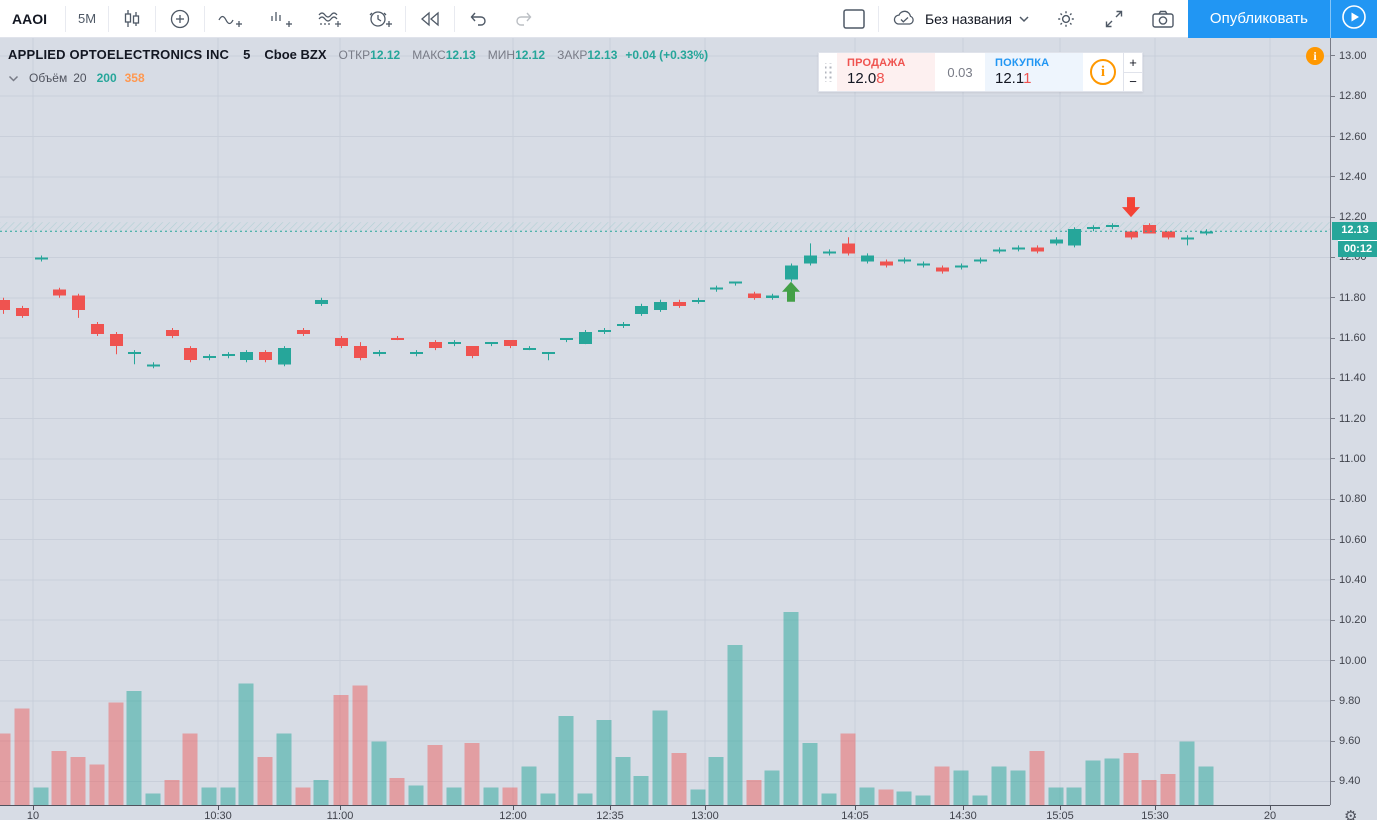 This screenshot has height=820, width=1377. Describe the element at coordinates (1114, 18) in the screenshot. I see `fullscreen-button` at that location.